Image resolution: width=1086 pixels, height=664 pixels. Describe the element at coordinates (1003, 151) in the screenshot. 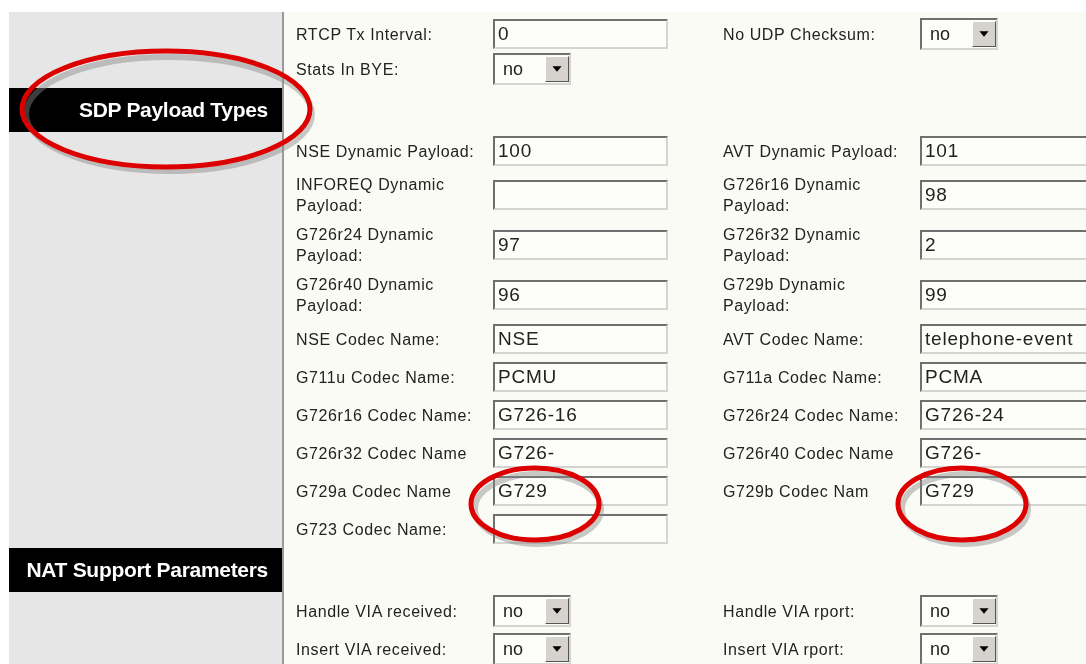

I see `text-field: 101` at that location.